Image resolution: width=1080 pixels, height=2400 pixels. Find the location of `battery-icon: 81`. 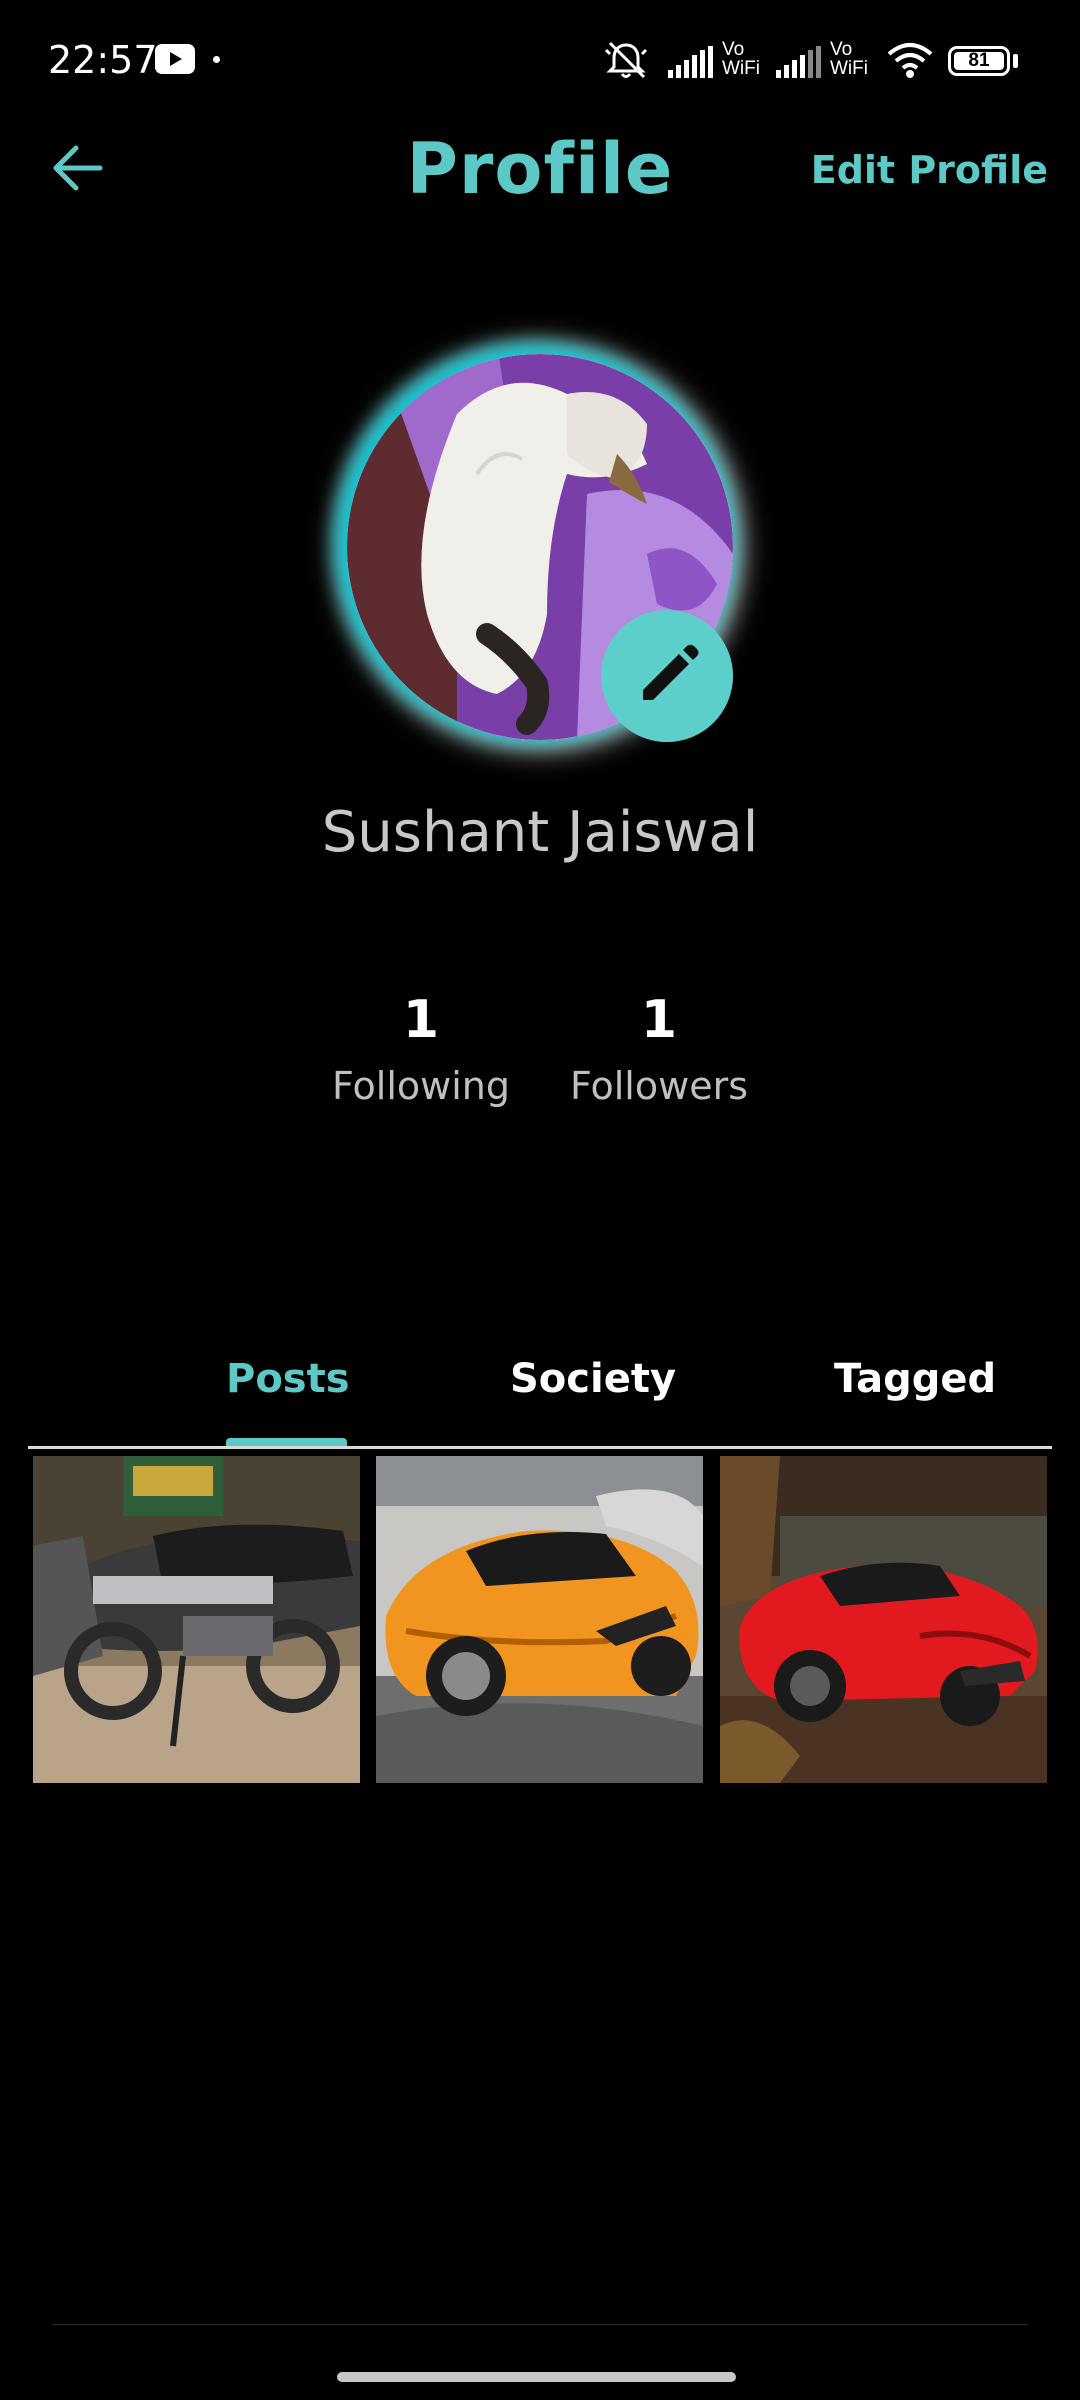

battery-icon: 81 is located at coordinates (979, 61).